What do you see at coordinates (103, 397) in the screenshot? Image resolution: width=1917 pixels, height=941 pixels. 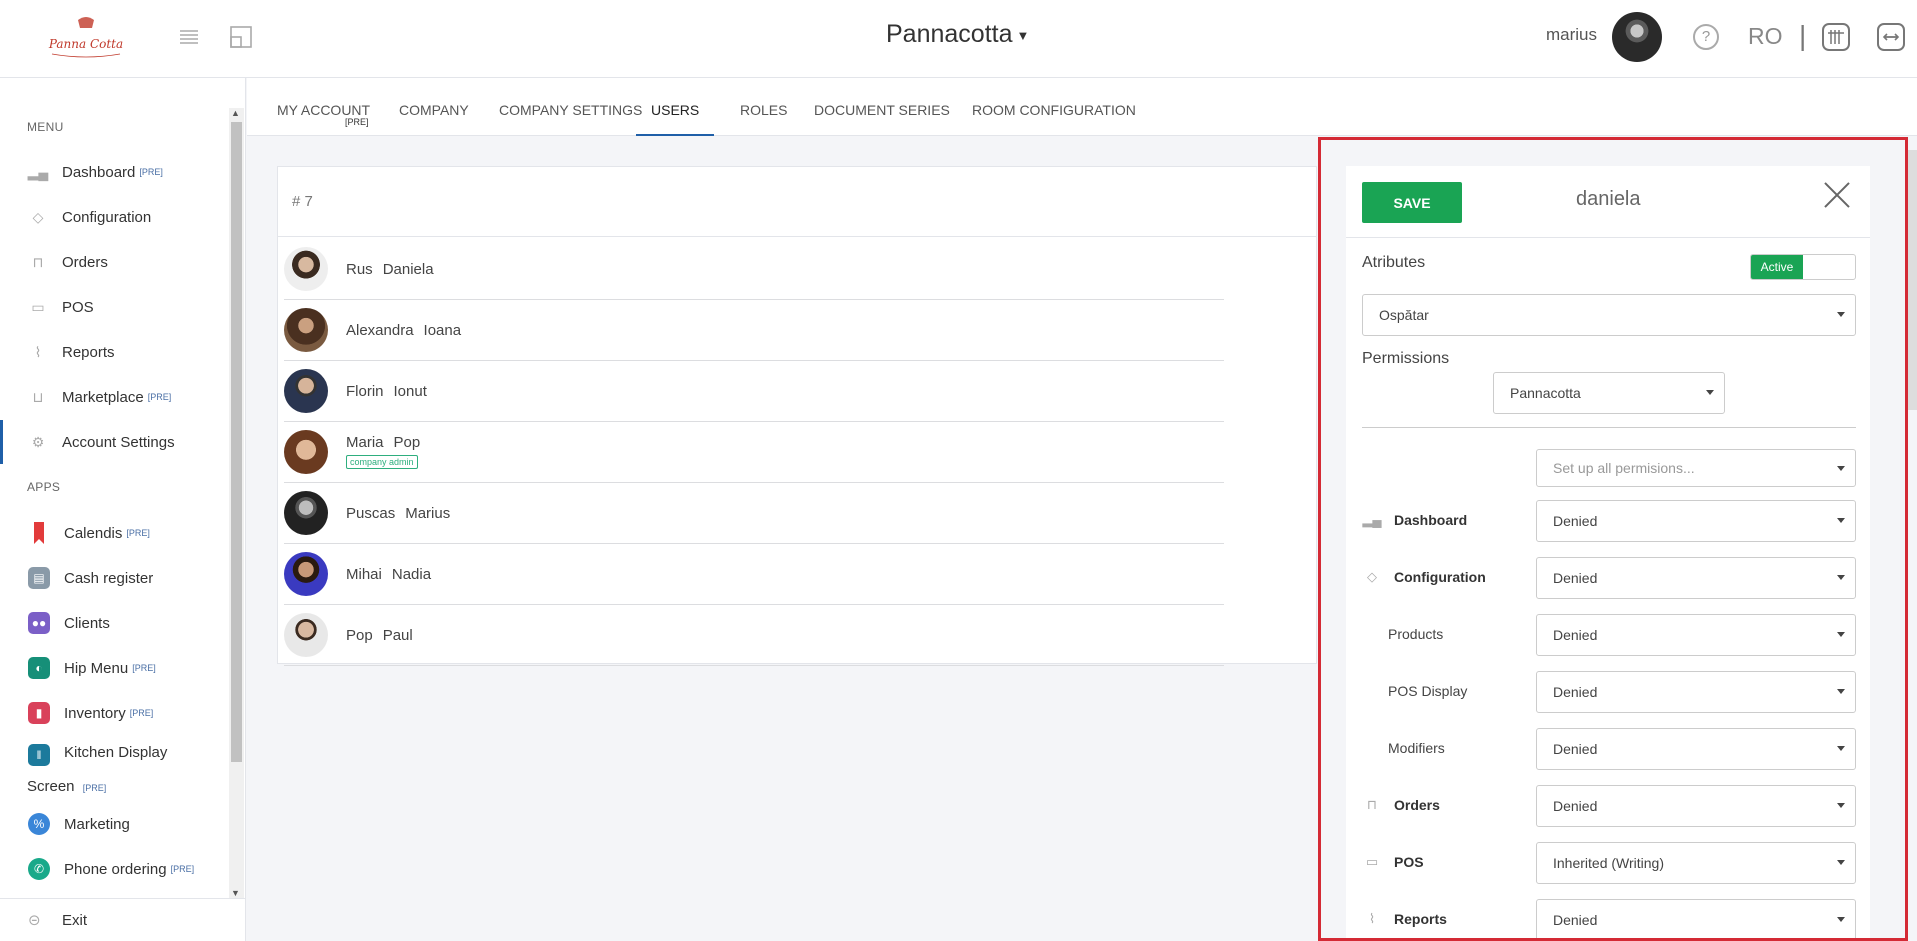 I see `sidebar-item-label: Marketplace` at bounding box center [103, 397].